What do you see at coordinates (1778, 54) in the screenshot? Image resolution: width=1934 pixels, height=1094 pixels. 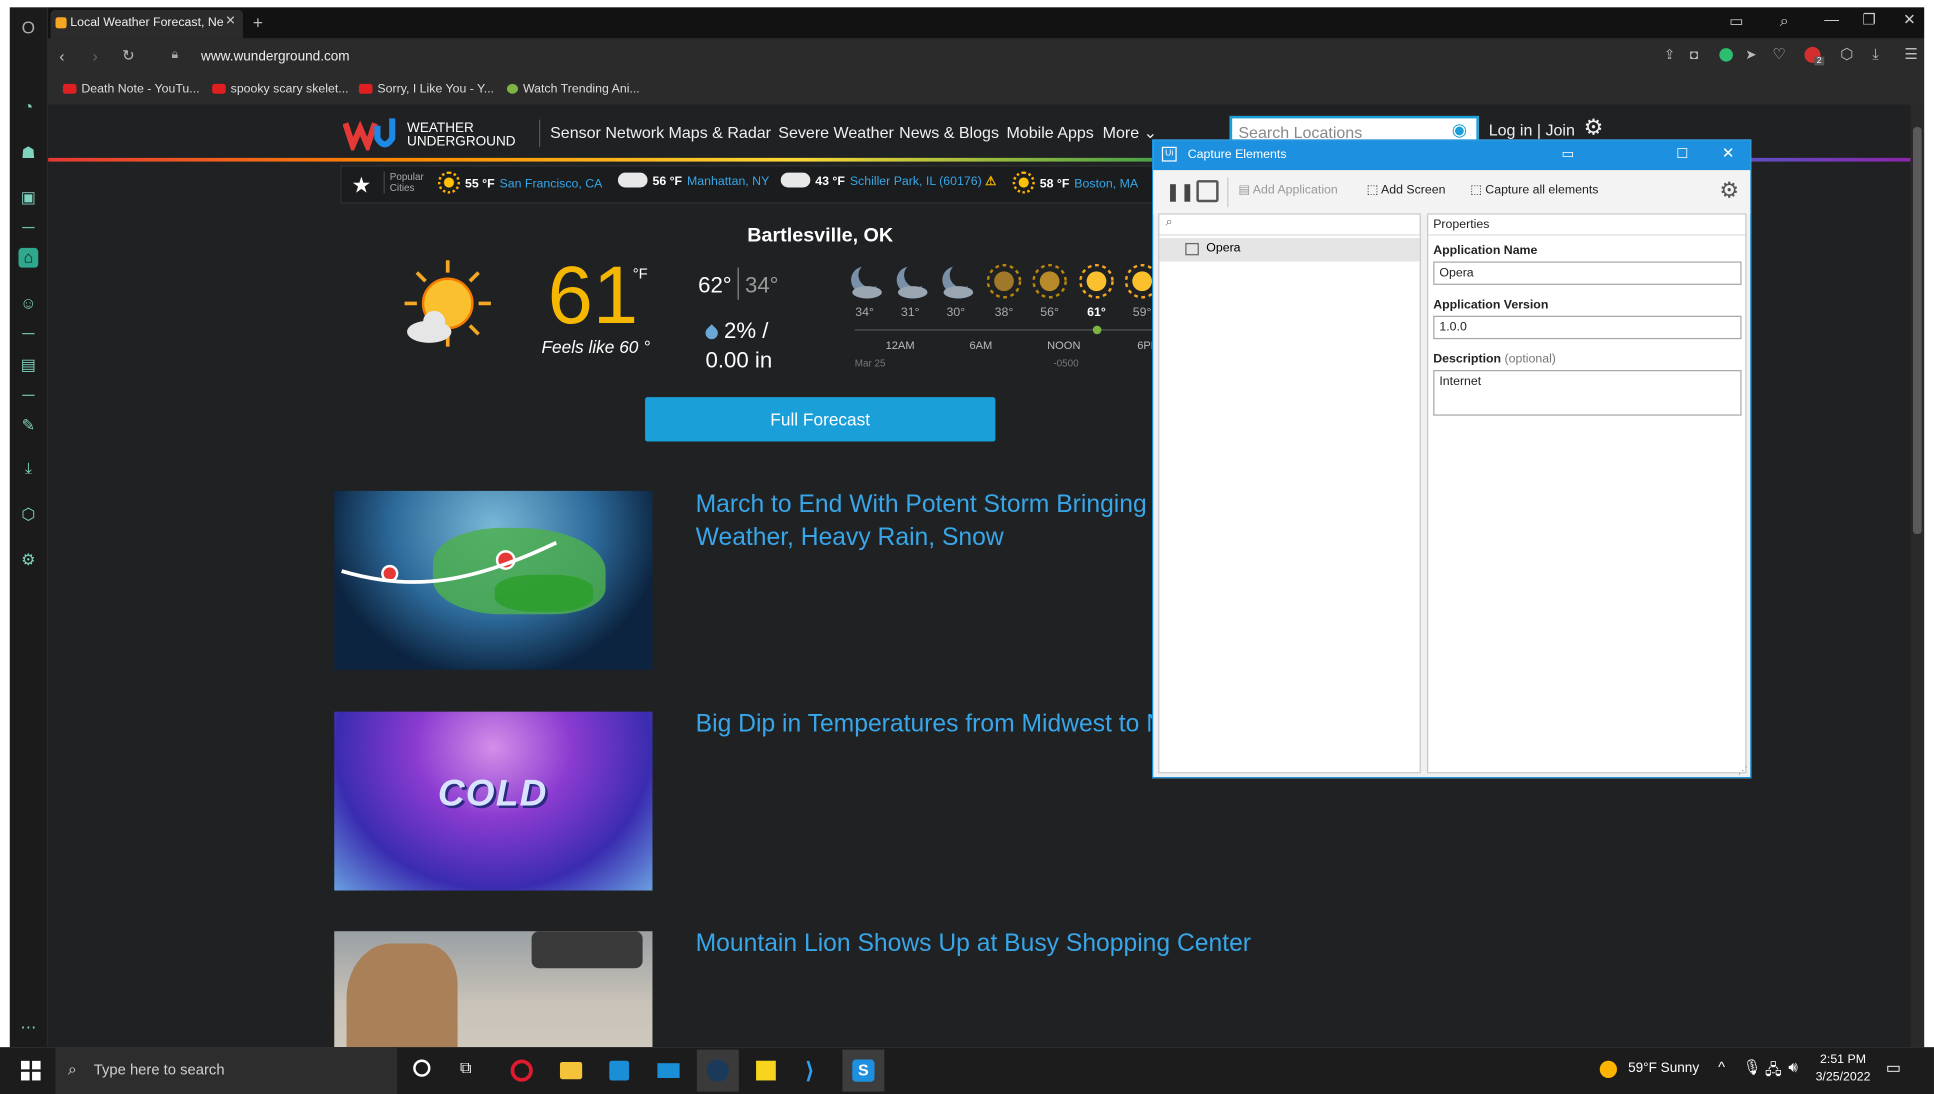 I see `heart-icon: ♡` at bounding box center [1778, 54].